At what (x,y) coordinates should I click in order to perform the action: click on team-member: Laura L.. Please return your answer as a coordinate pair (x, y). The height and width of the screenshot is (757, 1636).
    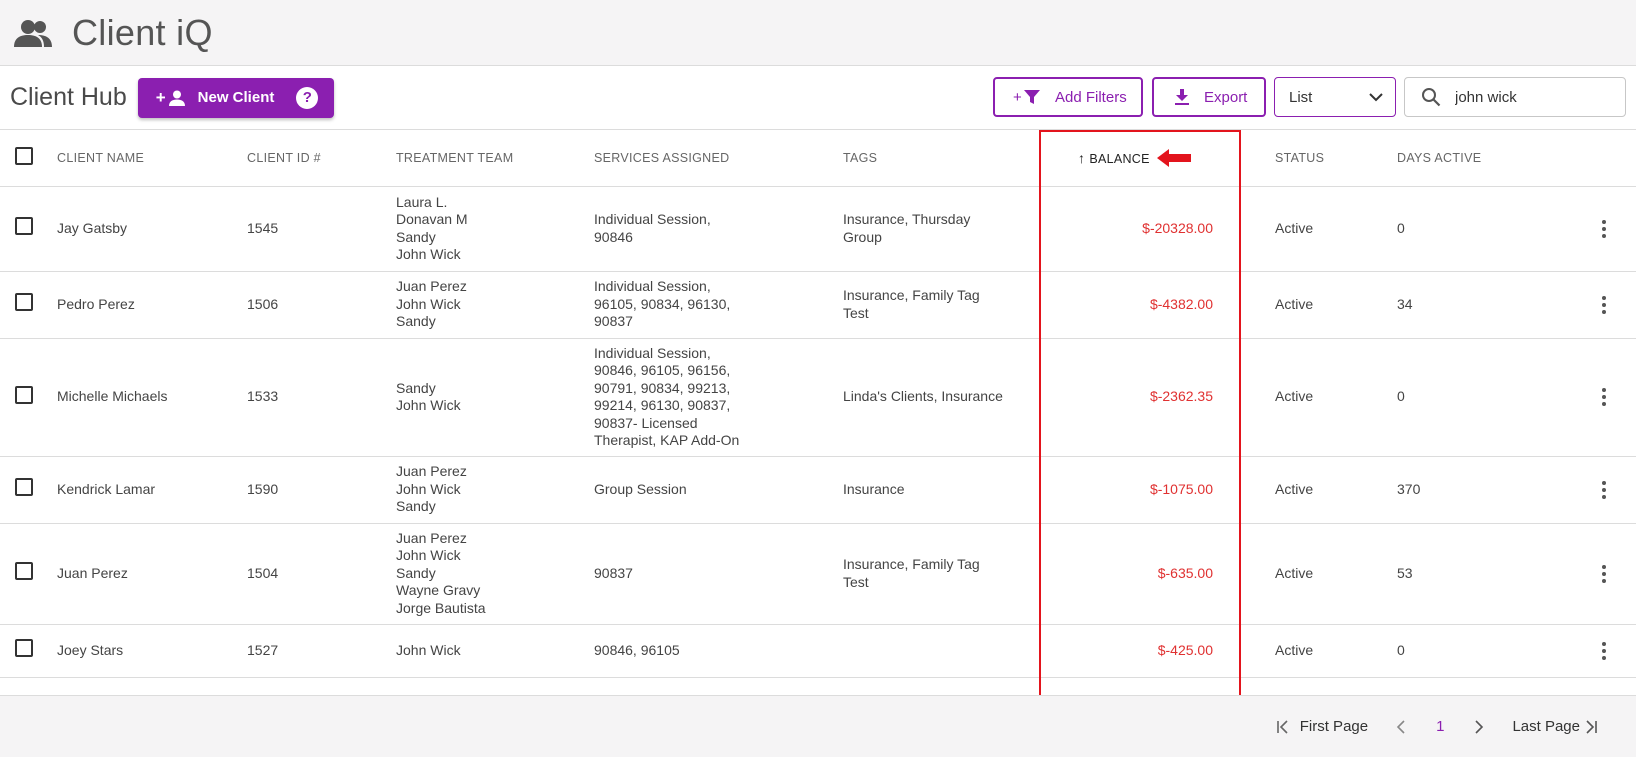
    Looking at the image, I should click on (422, 201).